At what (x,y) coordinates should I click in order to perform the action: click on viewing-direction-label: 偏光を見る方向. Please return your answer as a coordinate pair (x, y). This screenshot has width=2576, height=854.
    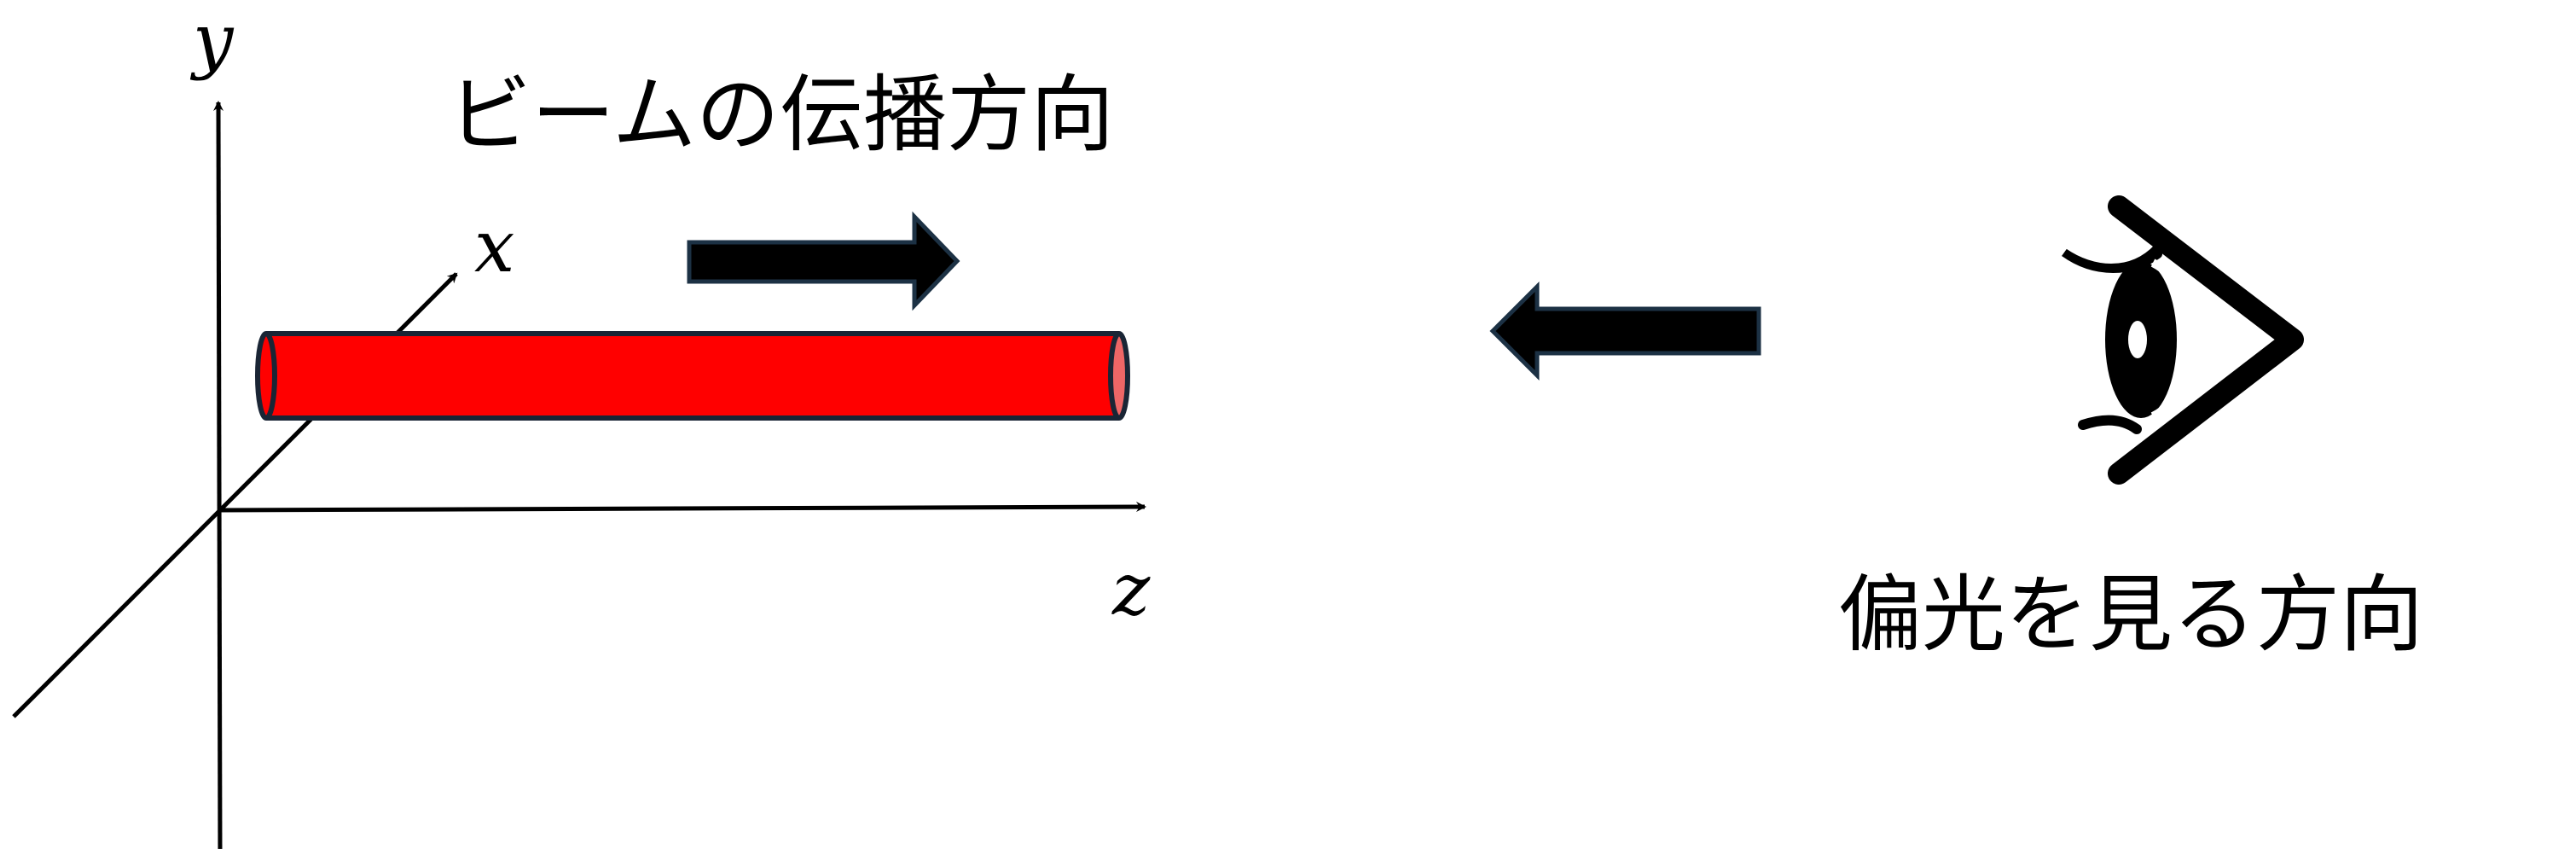
    Looking at the image, I should click on (2130, 615).